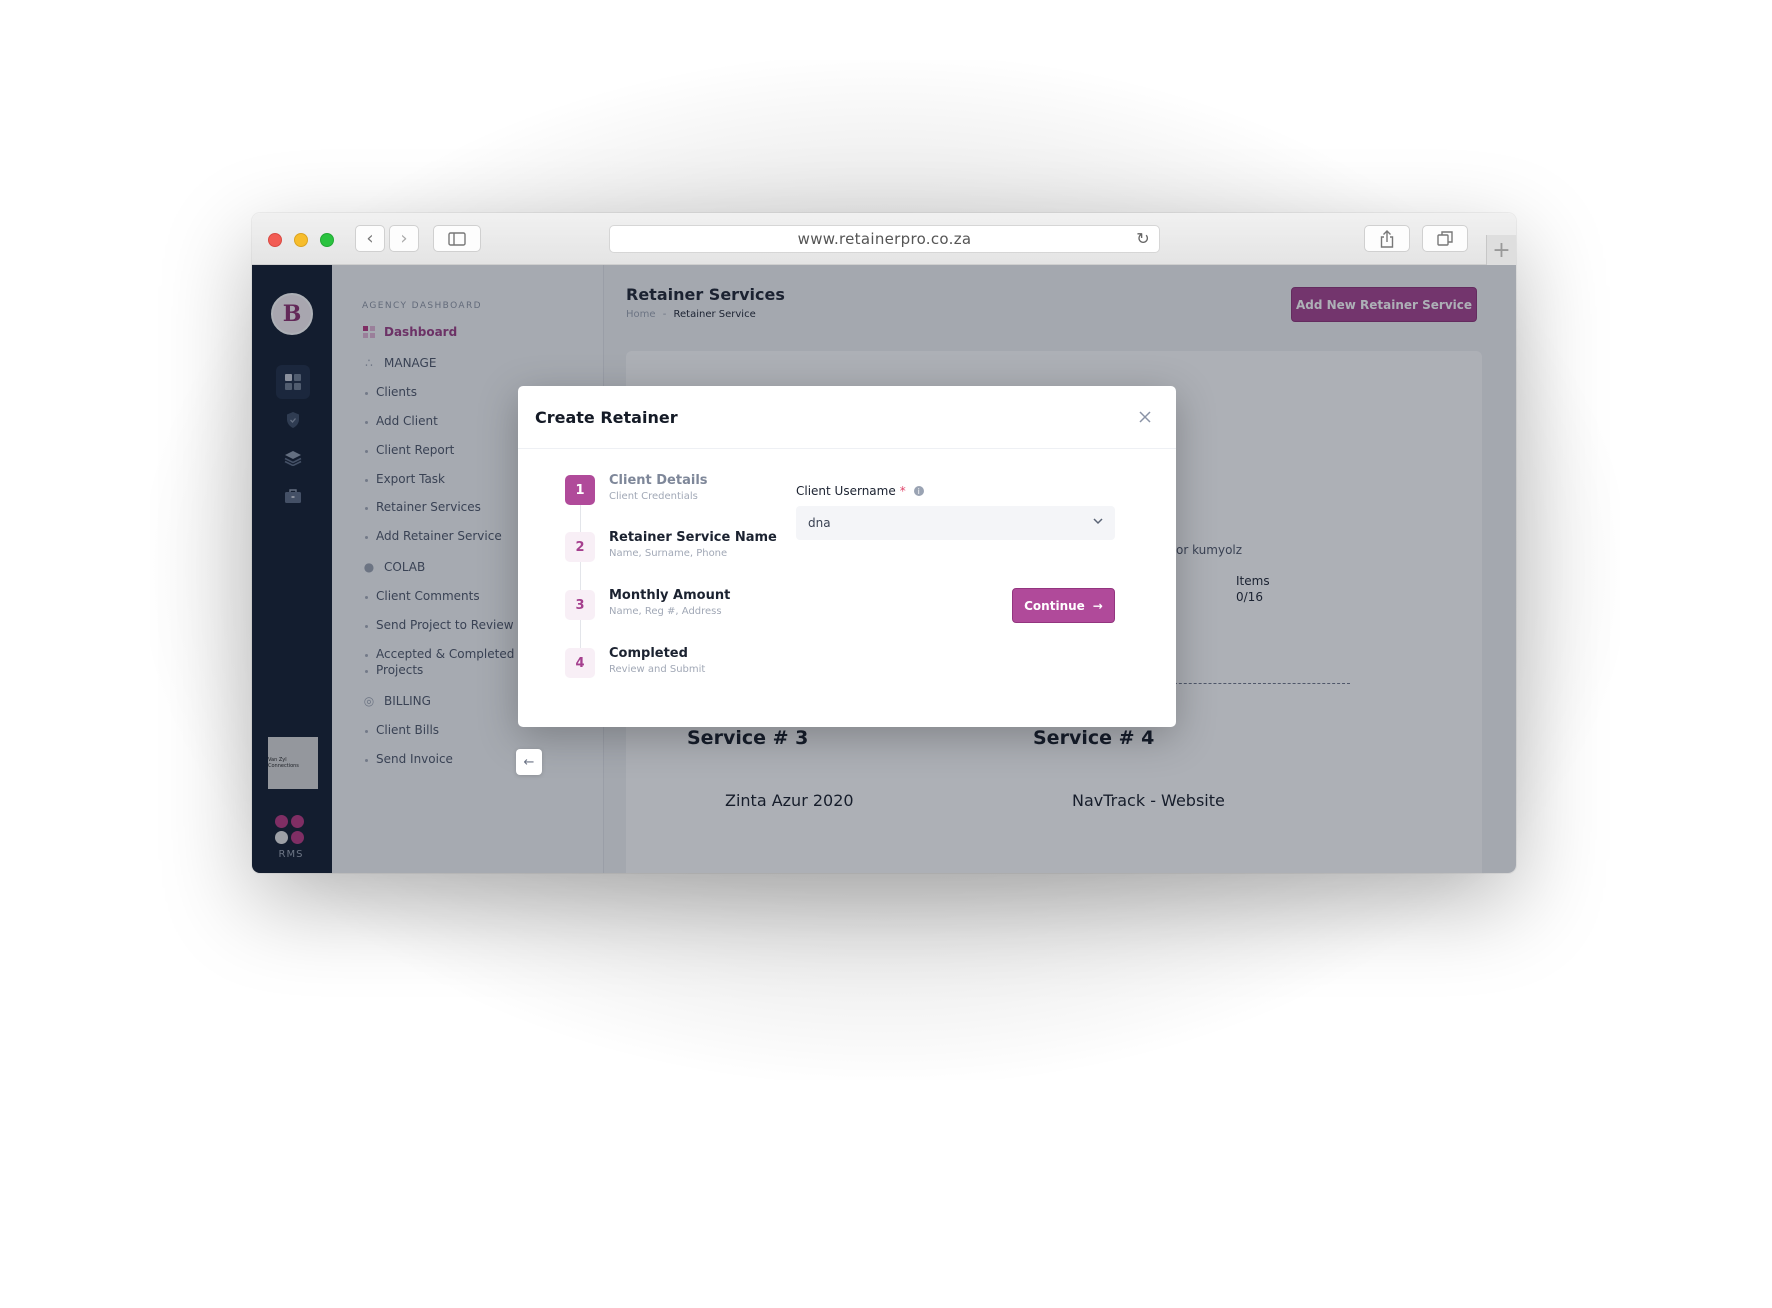 Image resolution: width=1772 pixels, height=1308 pixels. I want to click on step-number: 3, so click(580, 605).